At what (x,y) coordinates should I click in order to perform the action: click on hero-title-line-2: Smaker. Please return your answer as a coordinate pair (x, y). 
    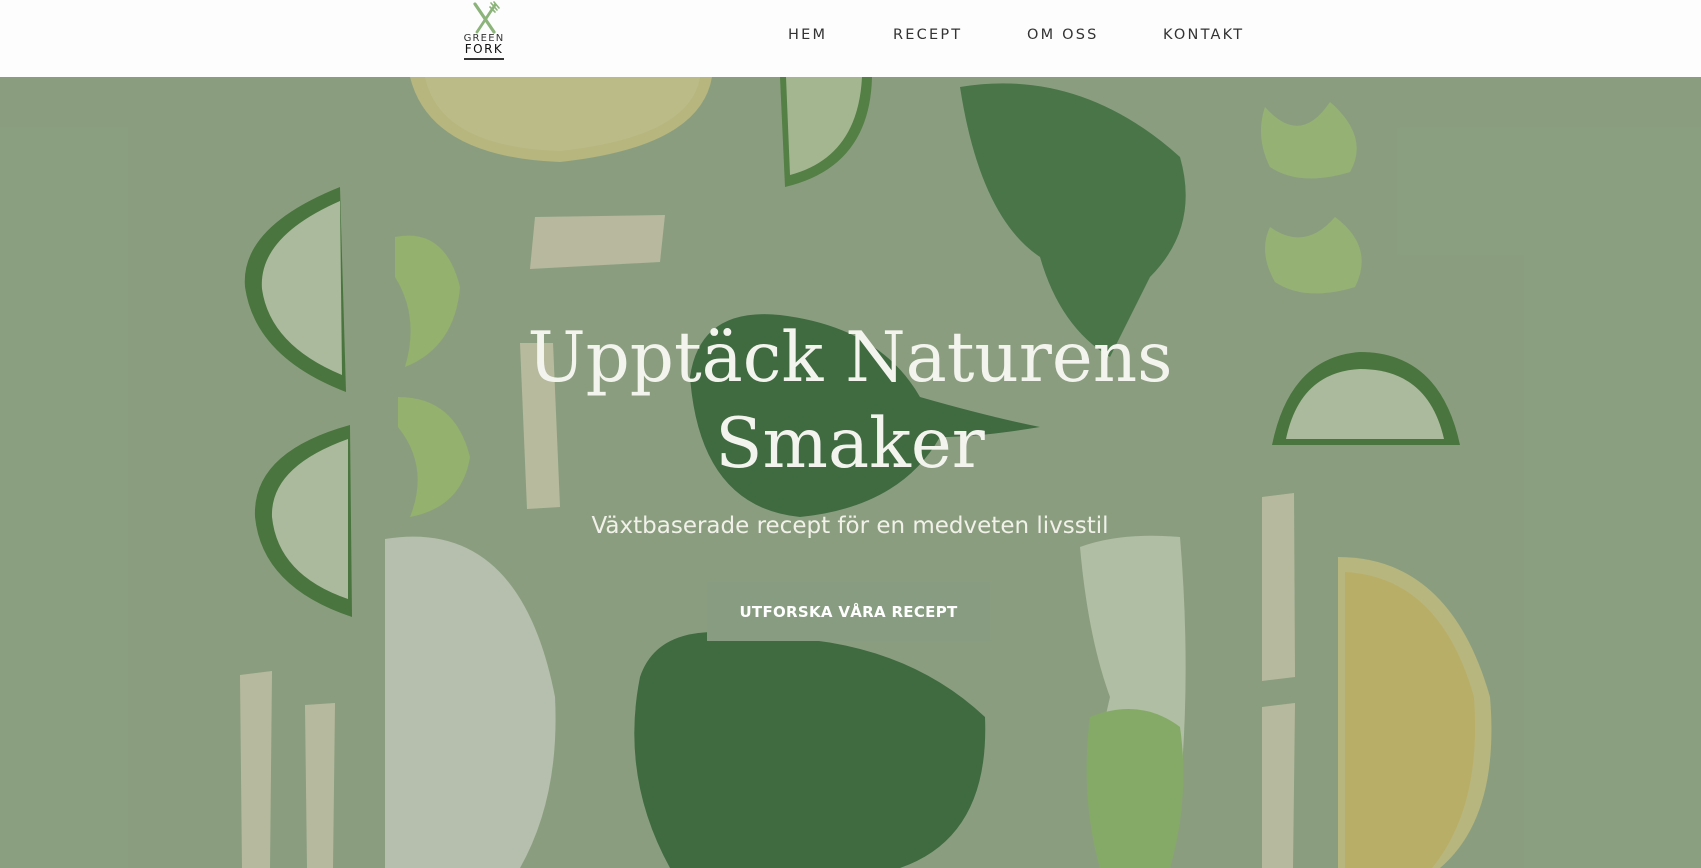
    Looking at the image, I should click on (850, 444).